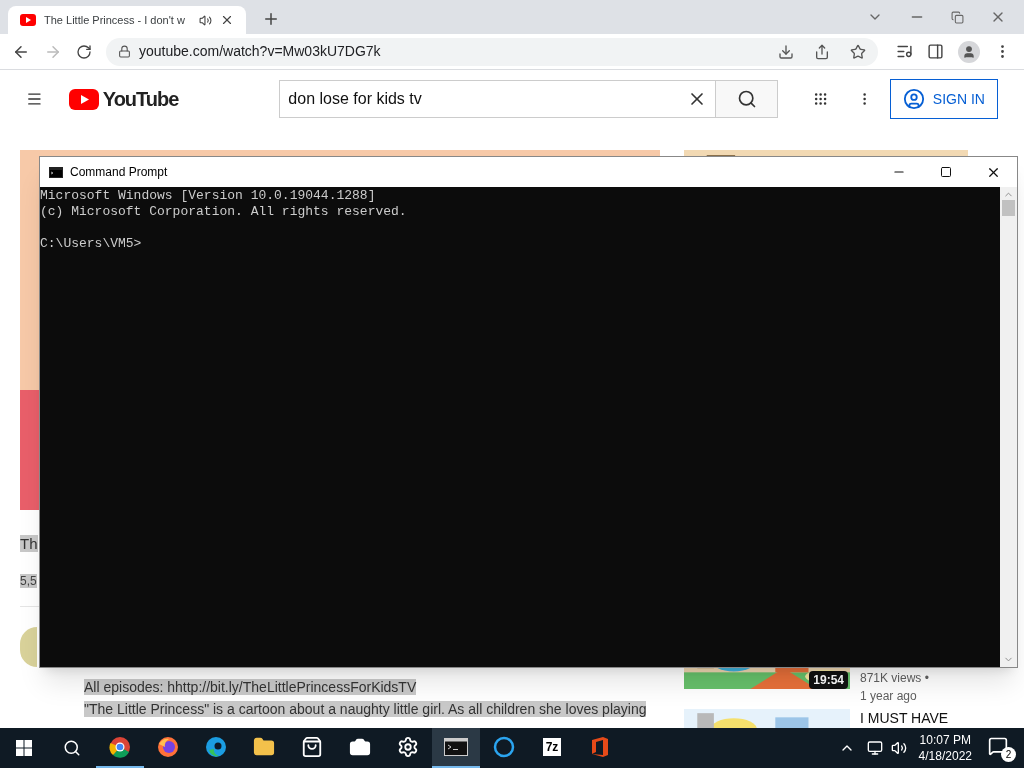 The height and width of the screenshot is (768, 1024). Describe the element at coordinates (957, 17) in the screenshot. I see `restore-icon` at that location.